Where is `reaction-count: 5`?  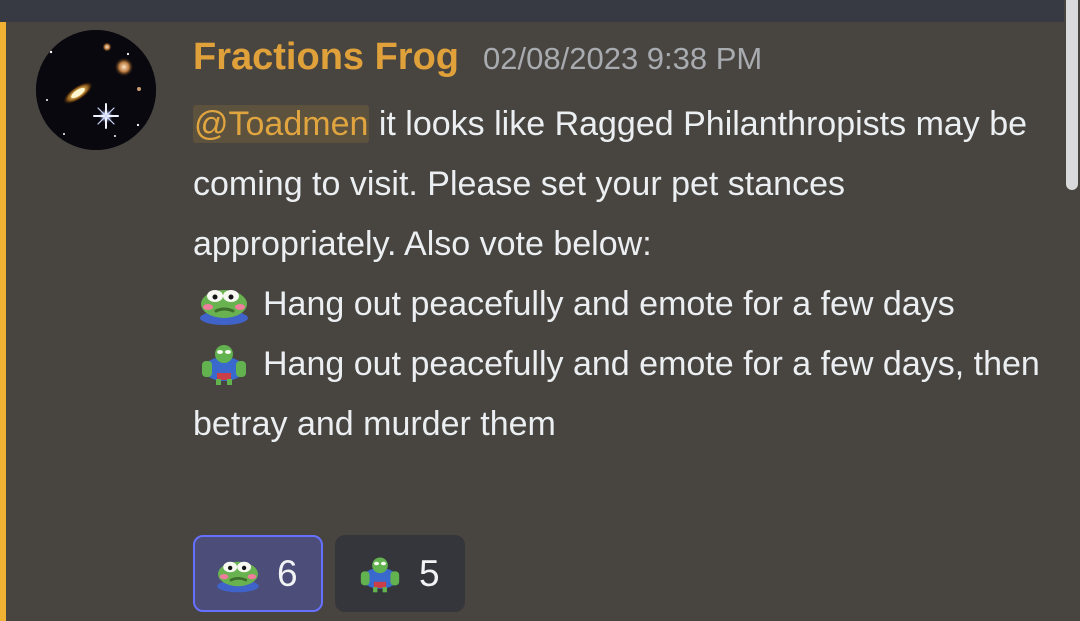
reaction-count: 5 is located at coordinates (429, 573).